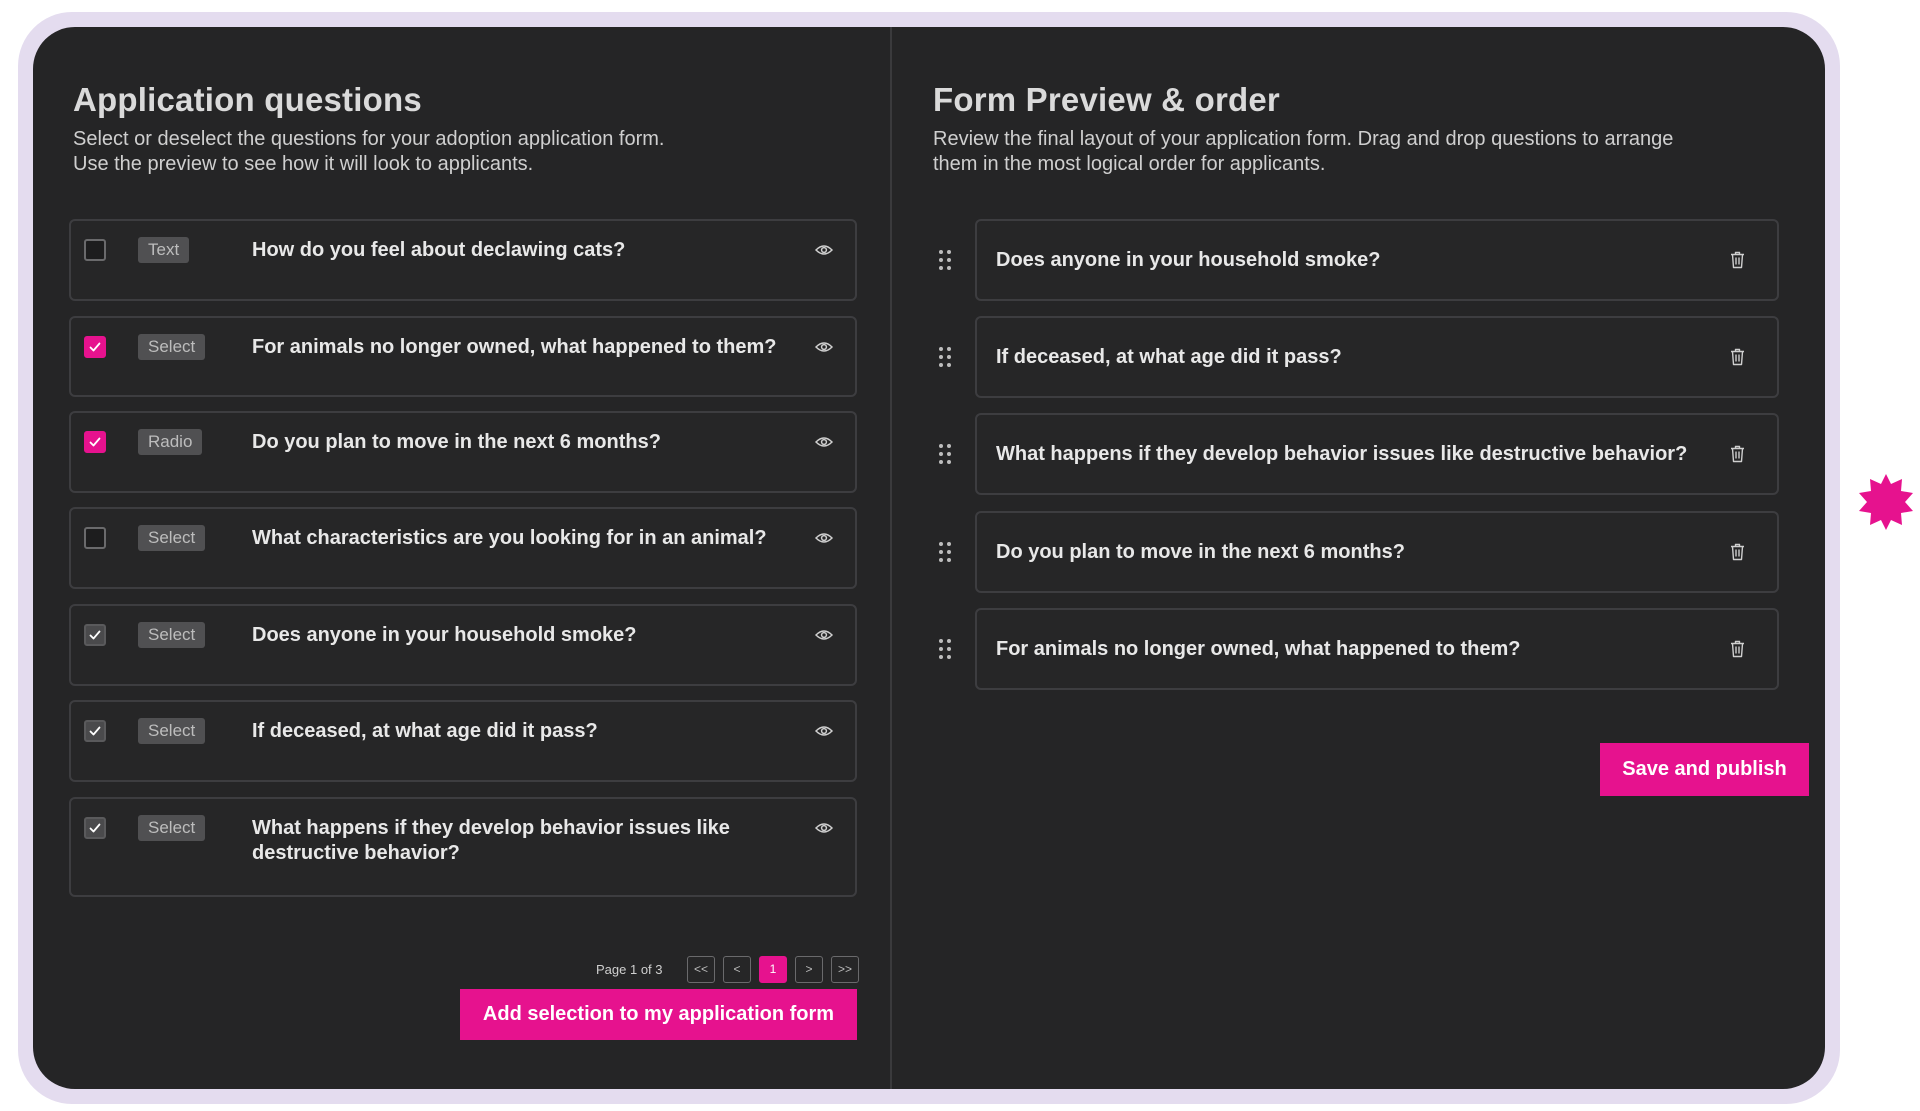 The height and width of the screenshot is (1111, 1920). Describe the element at coordinates (1188, 260) in the screenshot. I see `preview-question-text: Does anyone in your household smoke?` at that location.